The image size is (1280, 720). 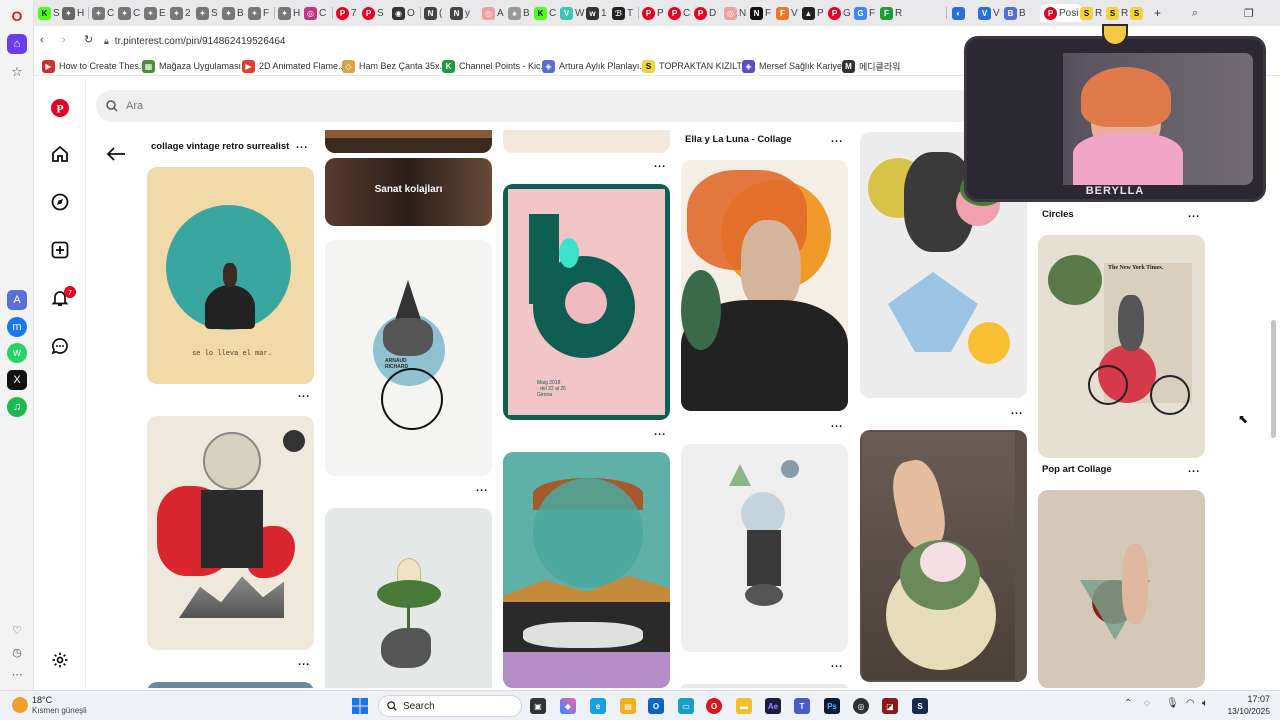 I want to click on browser-tab: FV, so click(x=787, y=13).